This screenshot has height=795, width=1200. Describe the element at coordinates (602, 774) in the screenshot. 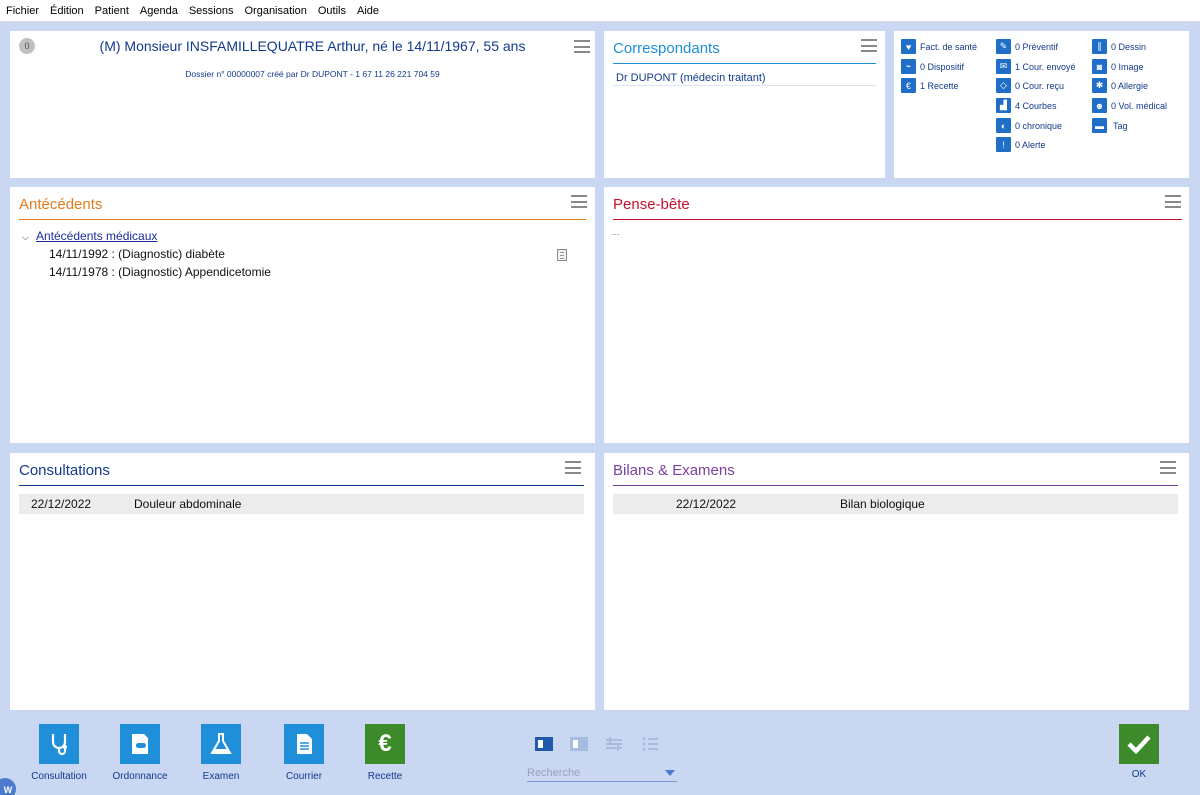

I see `search-input: Recherche` at that location.